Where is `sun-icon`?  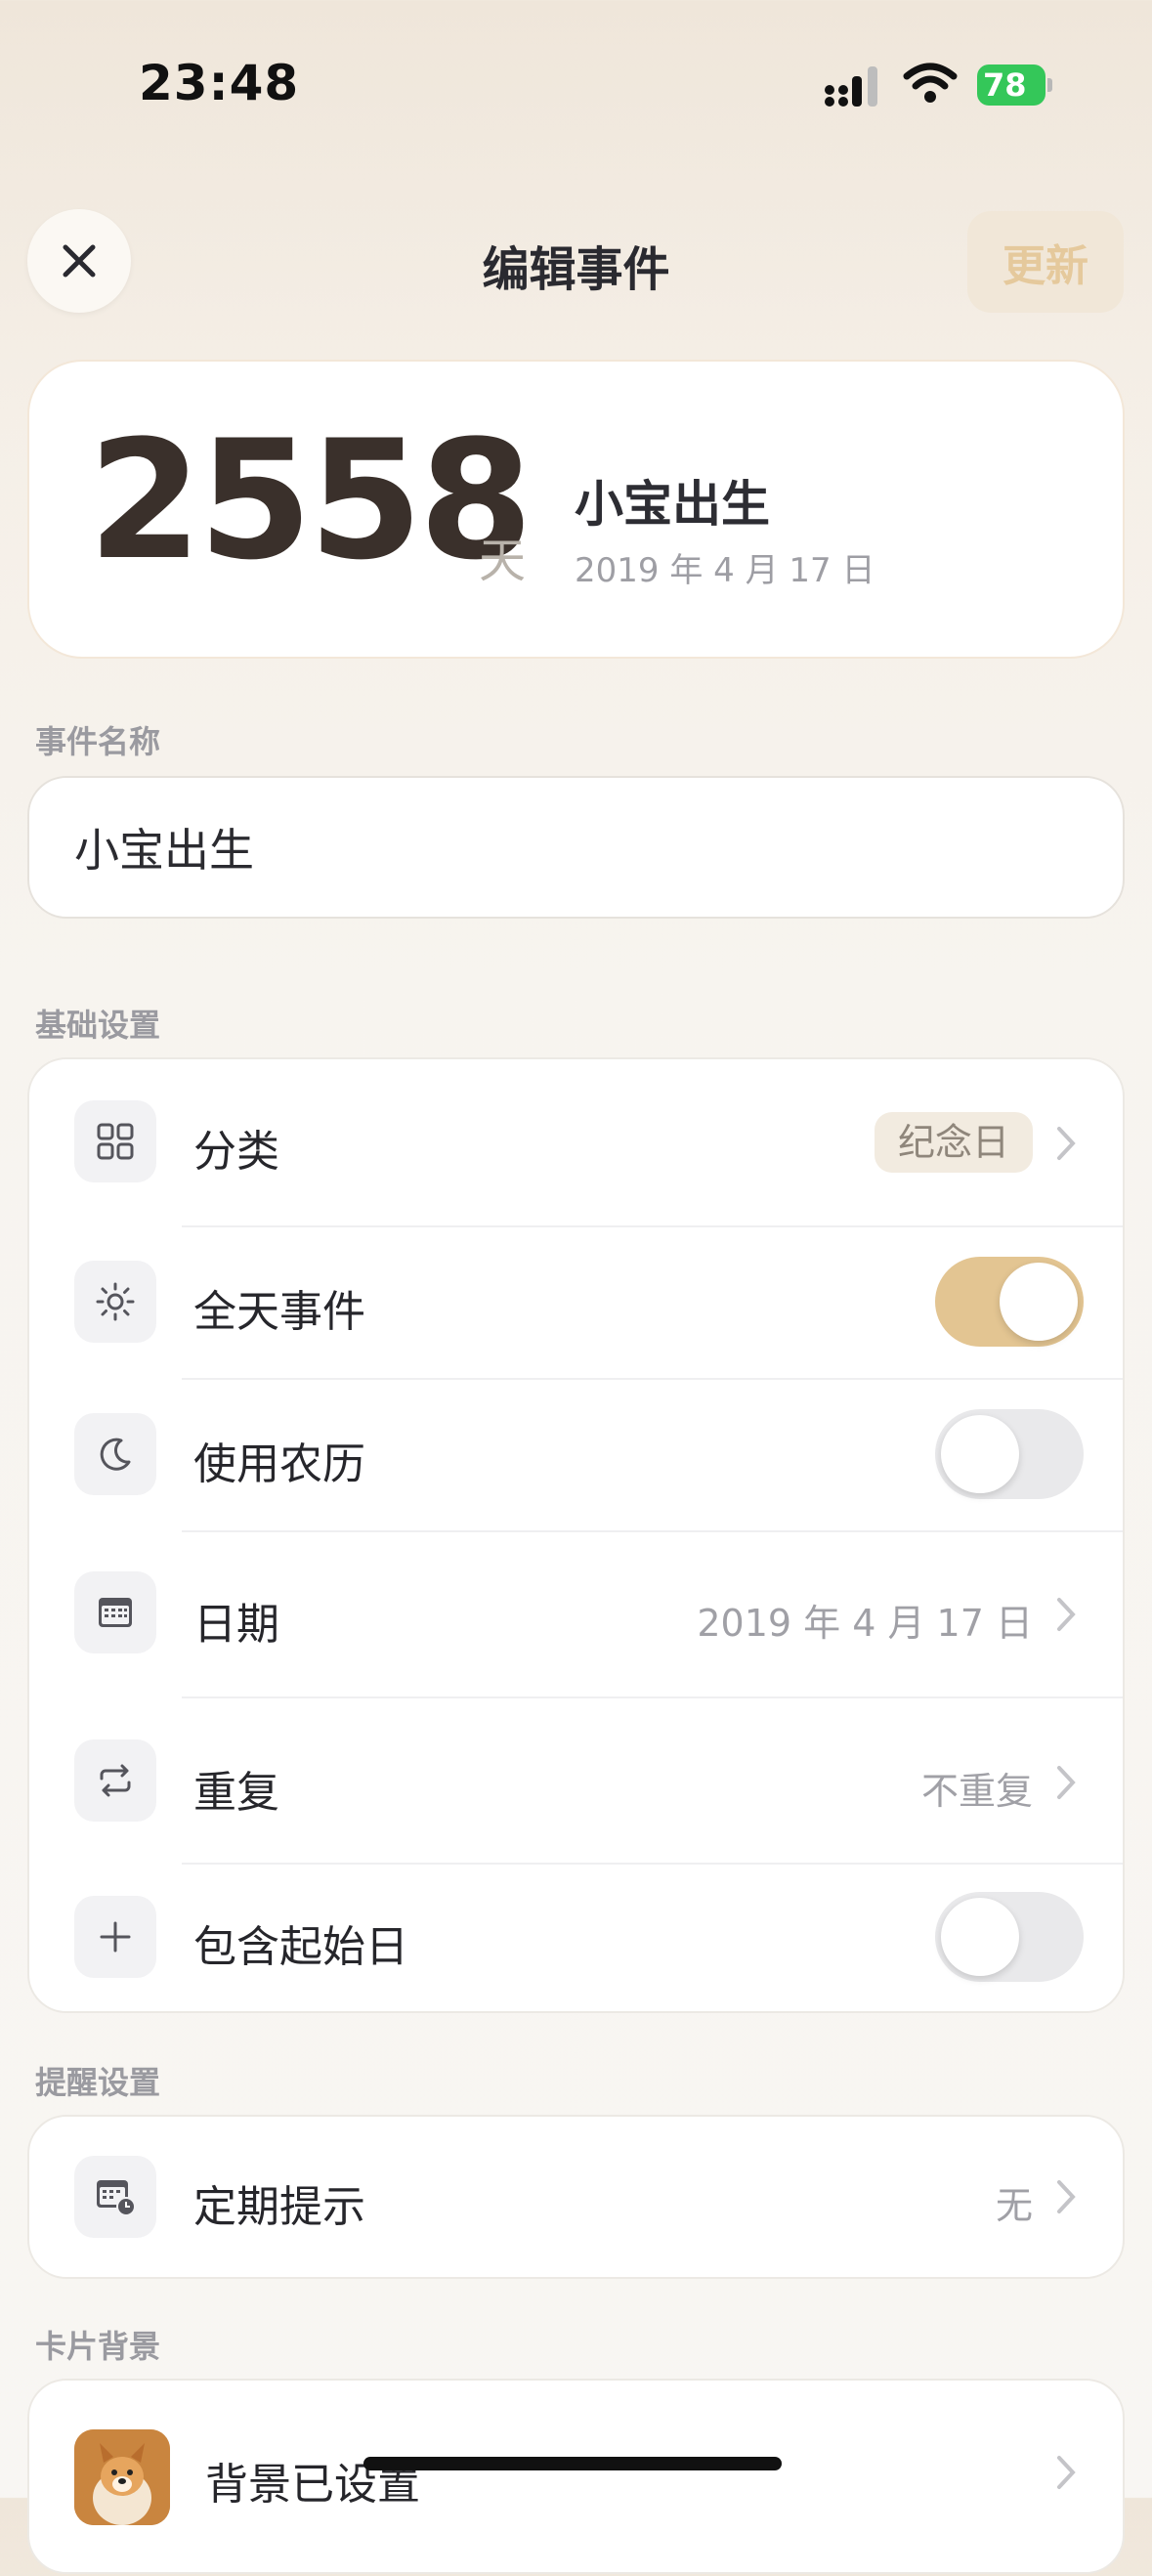 sun-icon is located at coordinates (115, 1302).